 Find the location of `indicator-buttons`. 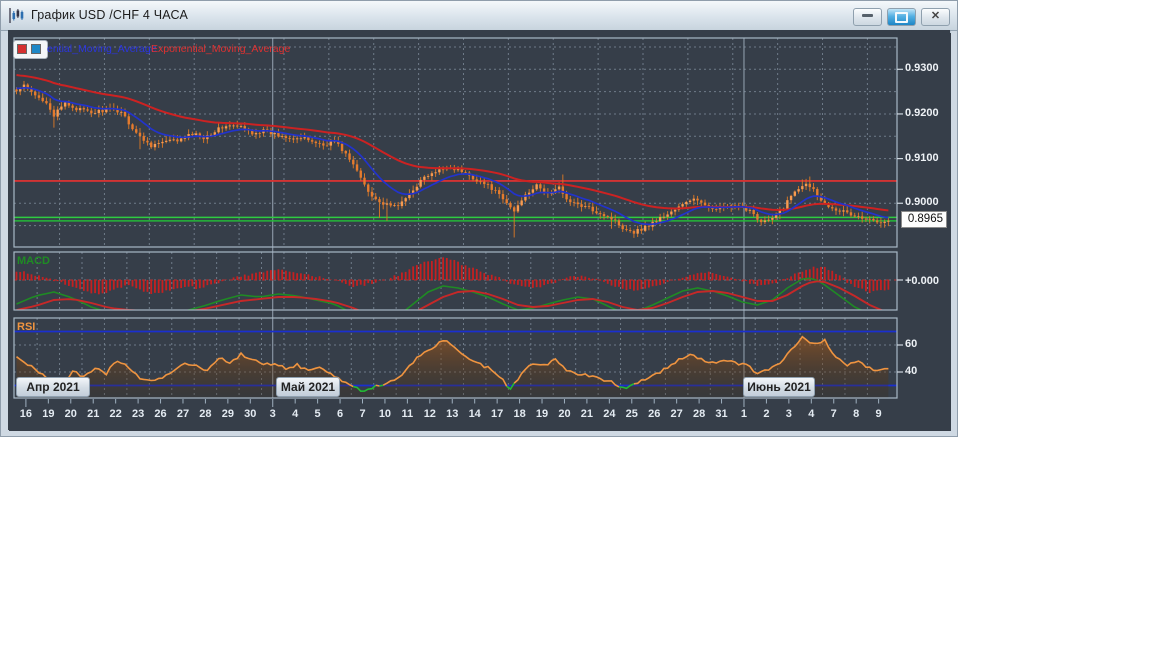

indicator-buttons is located at coordinates (30, 49).